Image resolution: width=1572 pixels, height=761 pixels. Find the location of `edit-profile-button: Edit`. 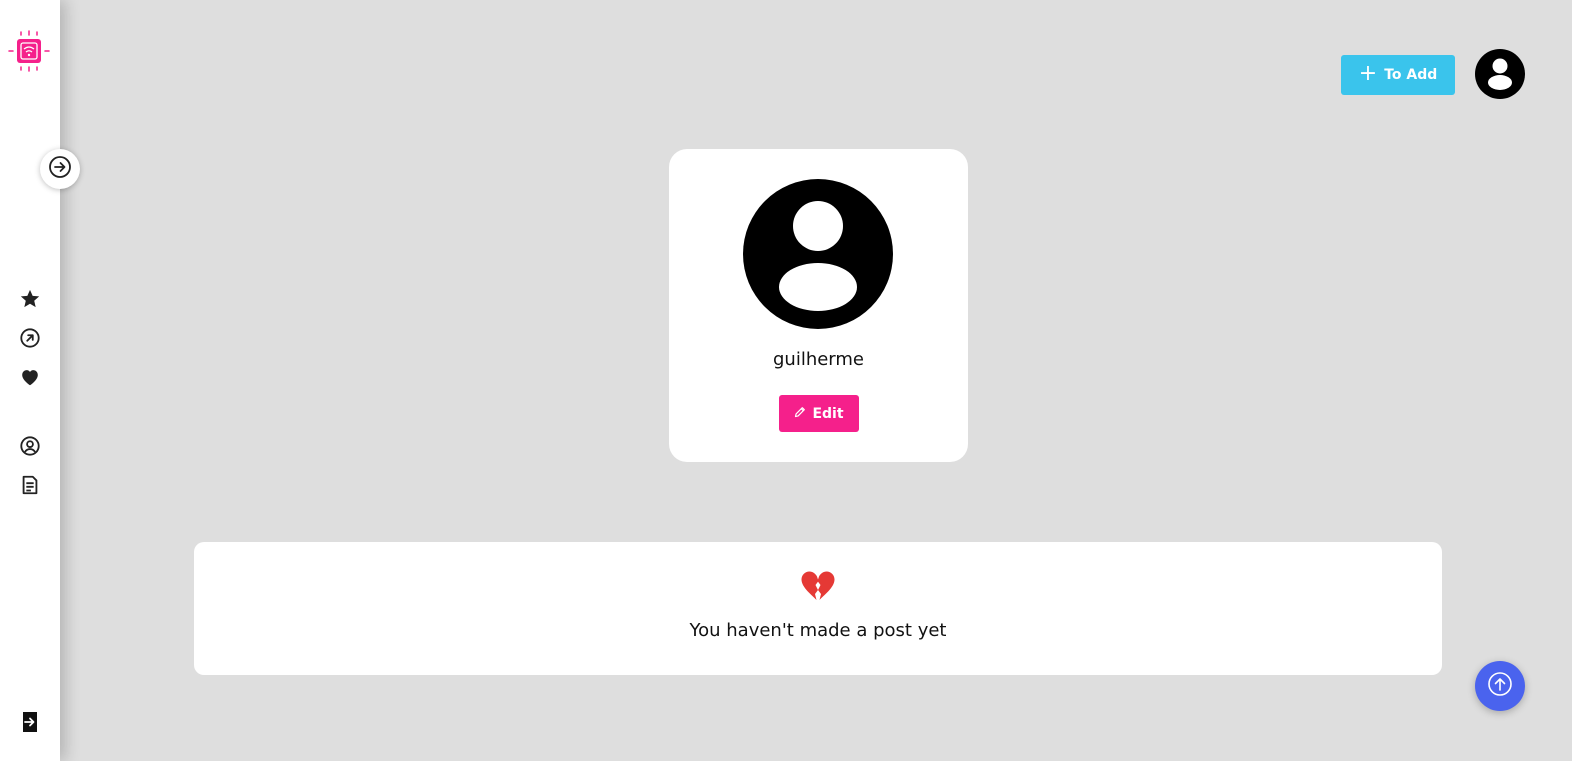

edit-profile-button: Edit is located at coordinates (819, 413).